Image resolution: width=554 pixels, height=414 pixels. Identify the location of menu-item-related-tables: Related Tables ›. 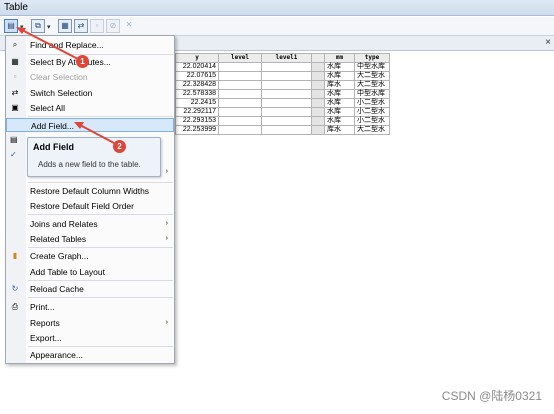
(90, 239).